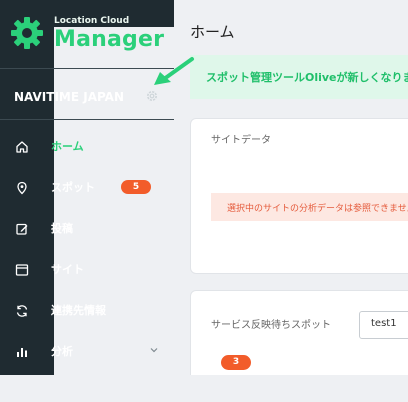 The image size is (408, 402). I want to click on account-name: NAVITIME JAPAN, so click(69, 97).